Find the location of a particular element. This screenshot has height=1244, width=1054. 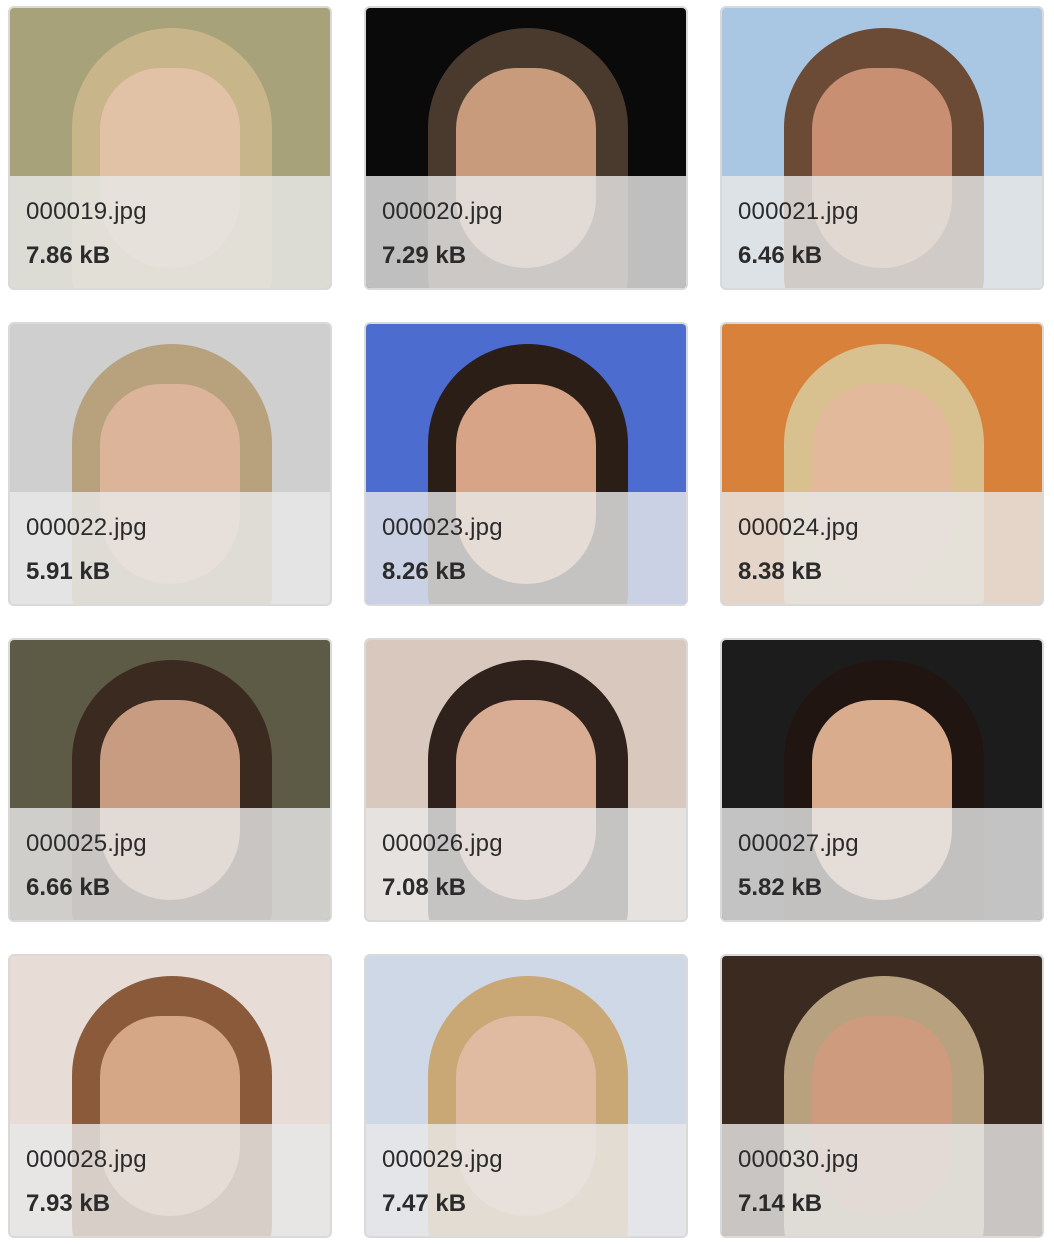

file-name: 000021.jpg is located at coordinates (798, 211).